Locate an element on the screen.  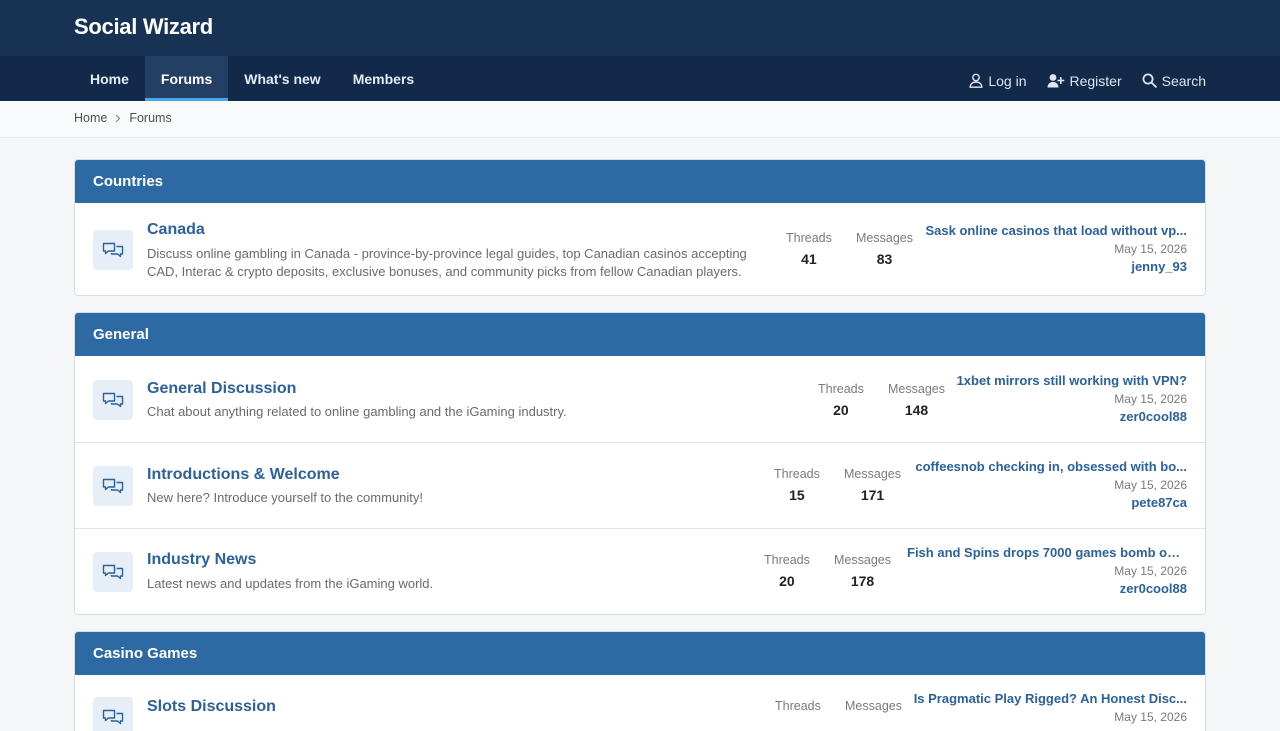
nav-tabs: Home Forums What's new Members is located at coordinates (252, 78).